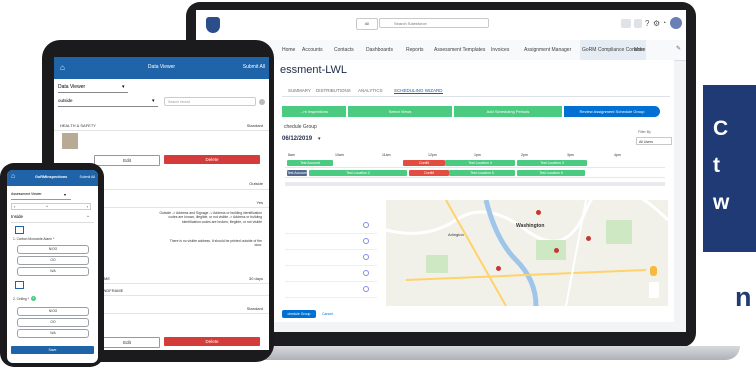 The height and width of the screenshot is (367, 756). What do you see at coordinates (108, 102) in the screenshot?
I see `scope-select: outside` at bounding box center [108, 102].